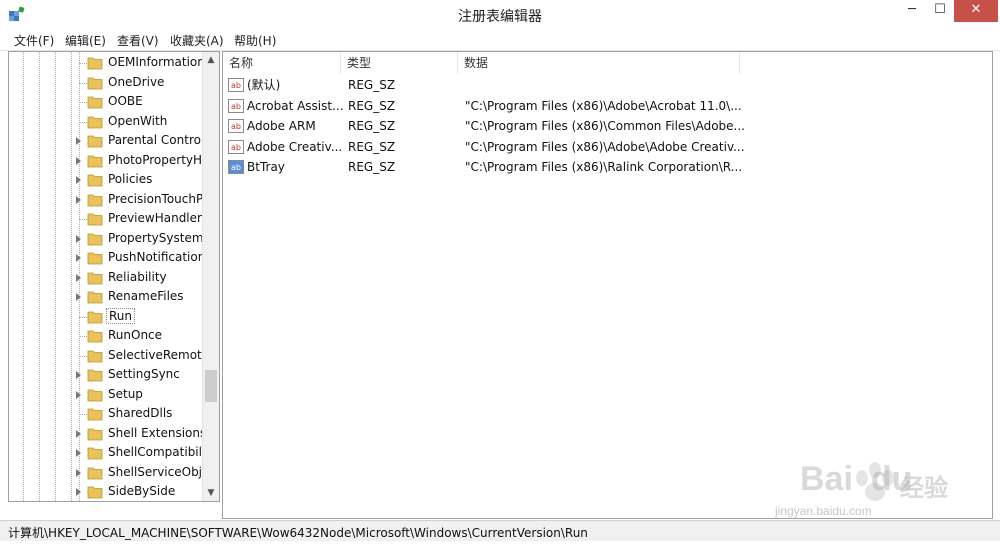 This screenshot has width=1000, height=548. Describe the element at coordinates (236, 167) in the screenshot. I see `string-value-icon-selected: ab` at that location.